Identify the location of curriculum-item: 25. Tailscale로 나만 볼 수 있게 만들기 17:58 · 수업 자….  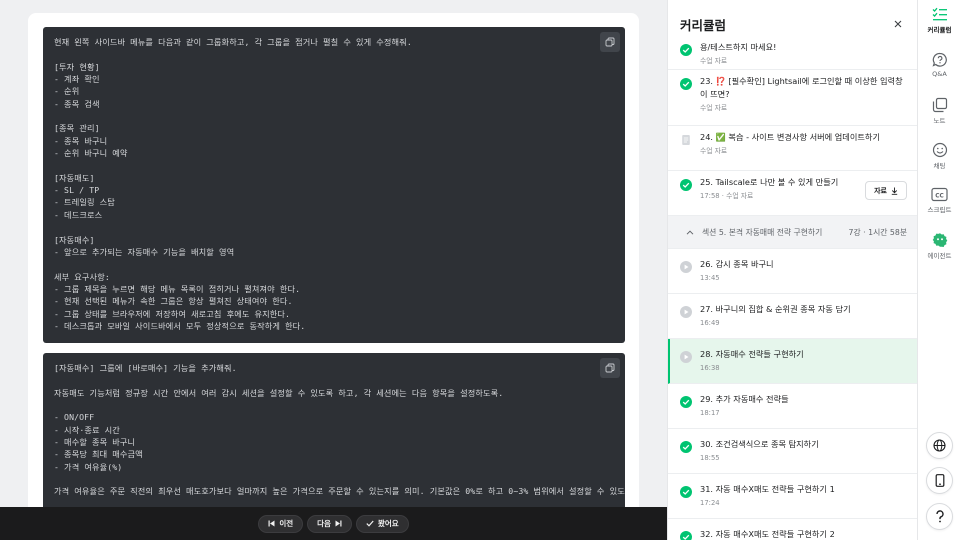
(792, 193).